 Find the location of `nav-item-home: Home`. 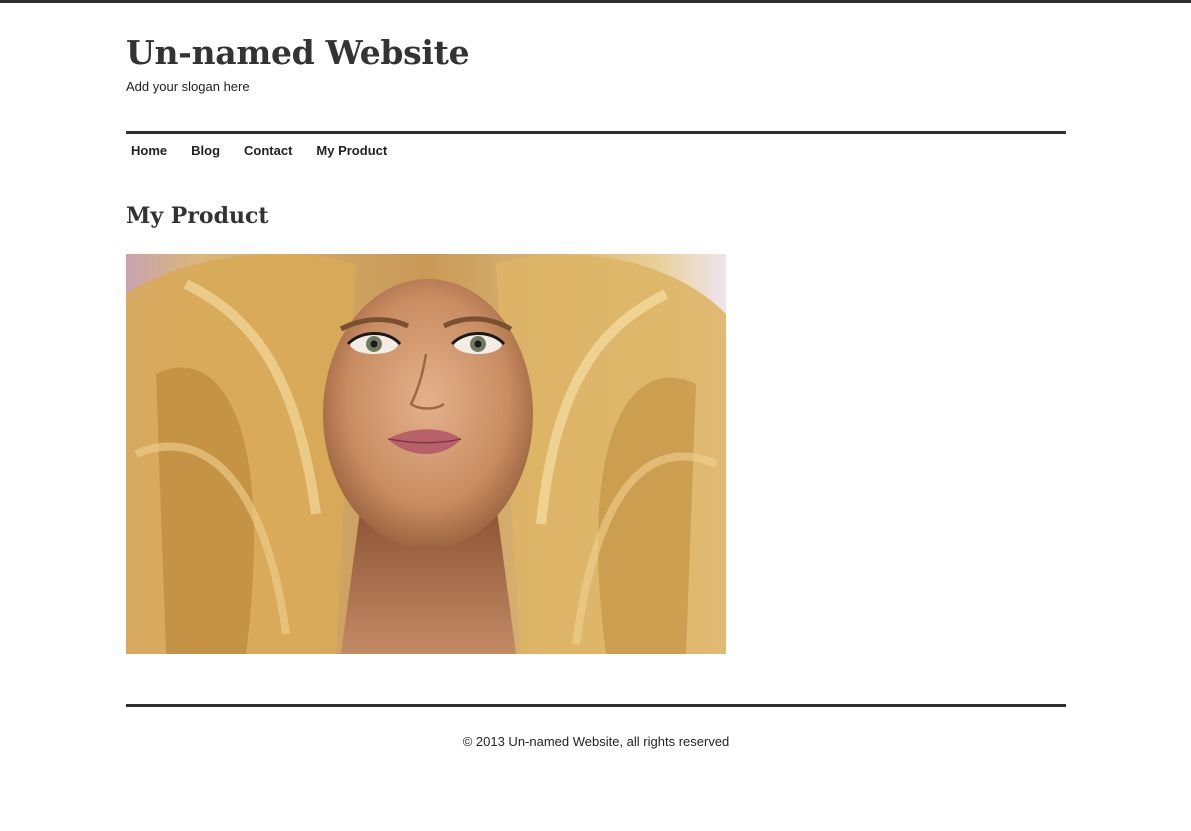

nav-item-home: Home is located at coordinates (149, 150).